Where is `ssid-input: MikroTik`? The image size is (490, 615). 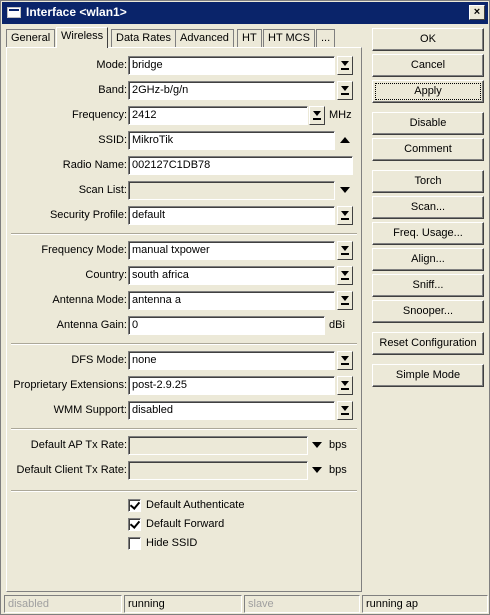 ssid-input: MikroTik is located at coordinates (231, 140).